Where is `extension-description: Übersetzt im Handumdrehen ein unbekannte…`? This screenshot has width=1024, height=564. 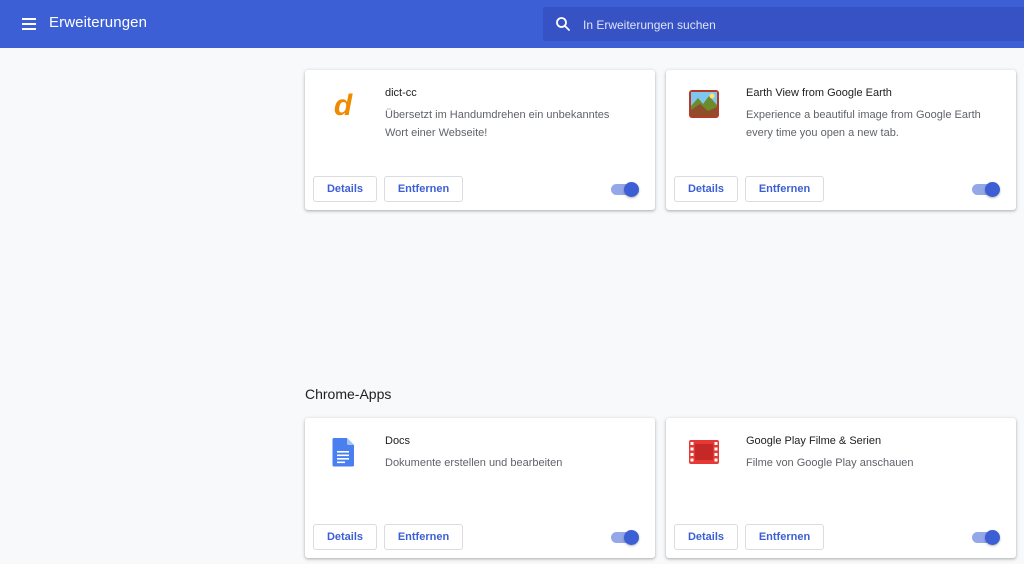
extension-description: Übersetzt im Handumdrehen ein unbekannte… is located at coordinates (497, 124).